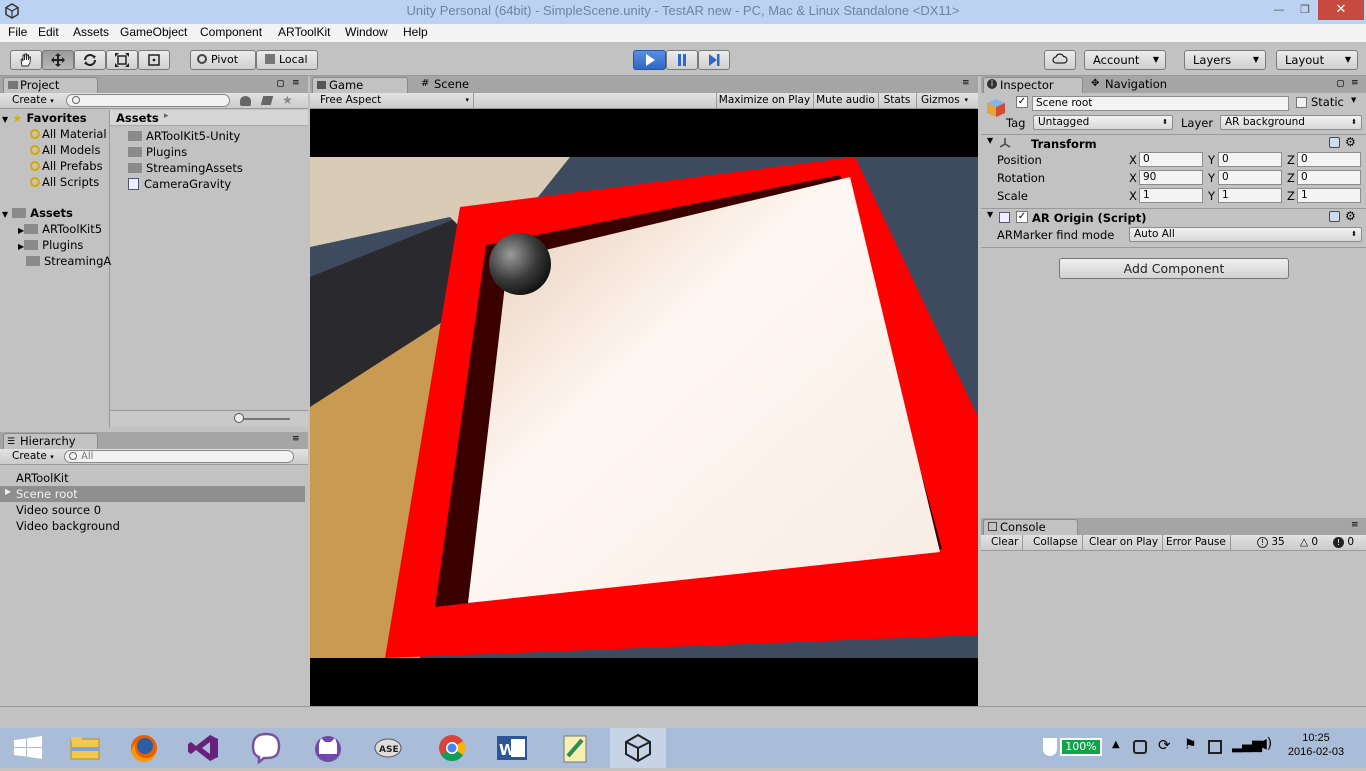  Describe the element at coordinates (1103, 122) in the screenshot. I see `tag-dropdown: Untagged ⬍` at that location.